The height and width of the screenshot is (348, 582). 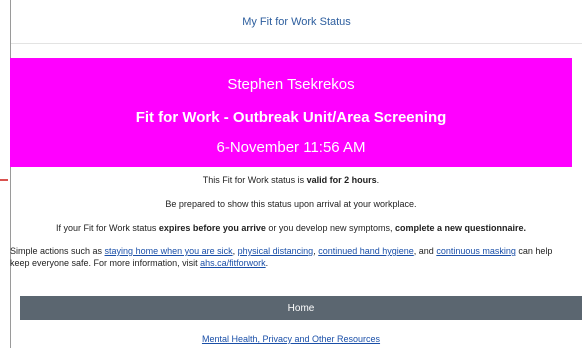 What do you see at coordinates (169, 251) in the screenshot?
I see `link-staying-home: staying home when you are sick` at bounding box center [169, 251].